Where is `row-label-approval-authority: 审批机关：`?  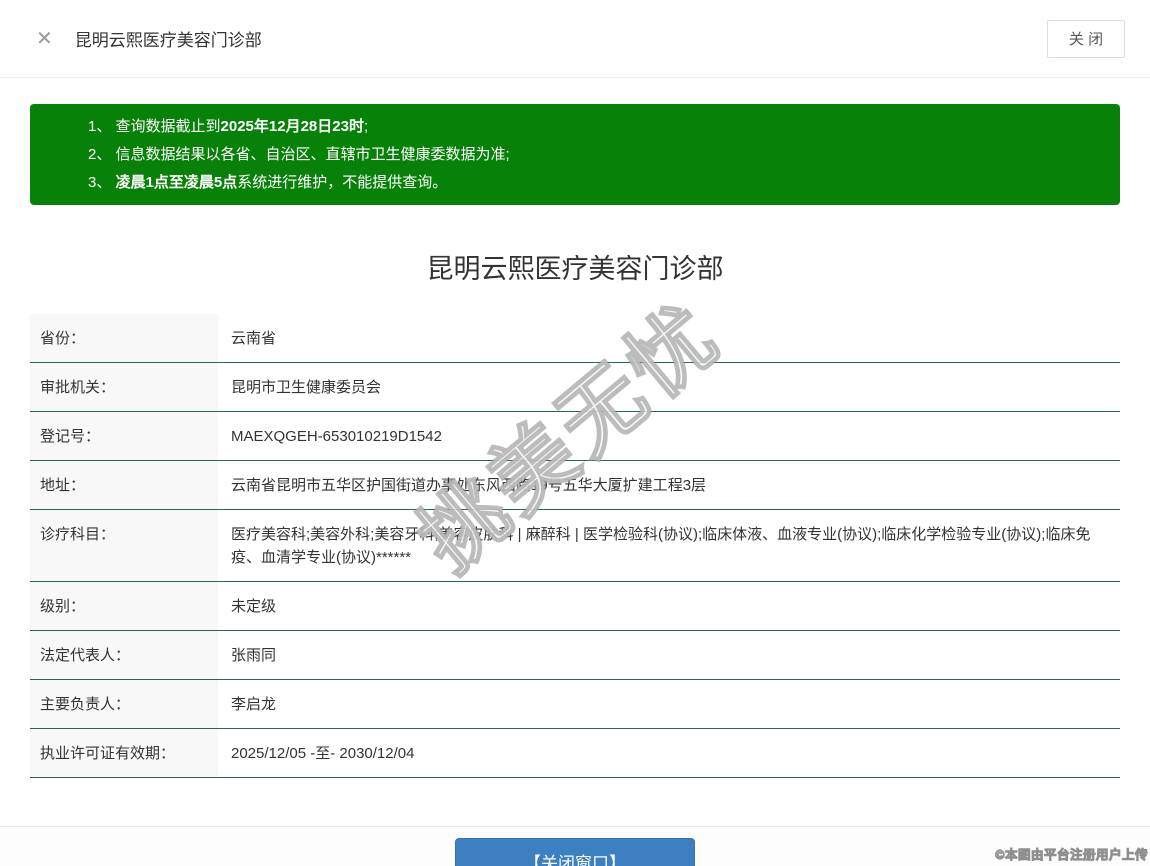
row-label-approval-authority: 审批机关： is located at coordinates (124, 387).